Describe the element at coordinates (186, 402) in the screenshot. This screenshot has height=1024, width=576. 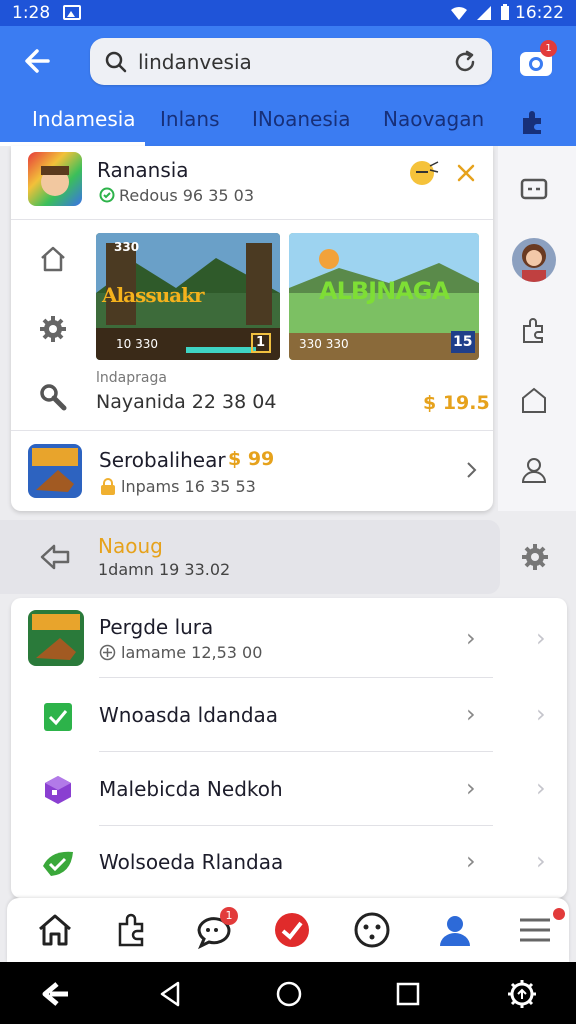
I see `featured-line: Nayanida 22 38 04` at that location.